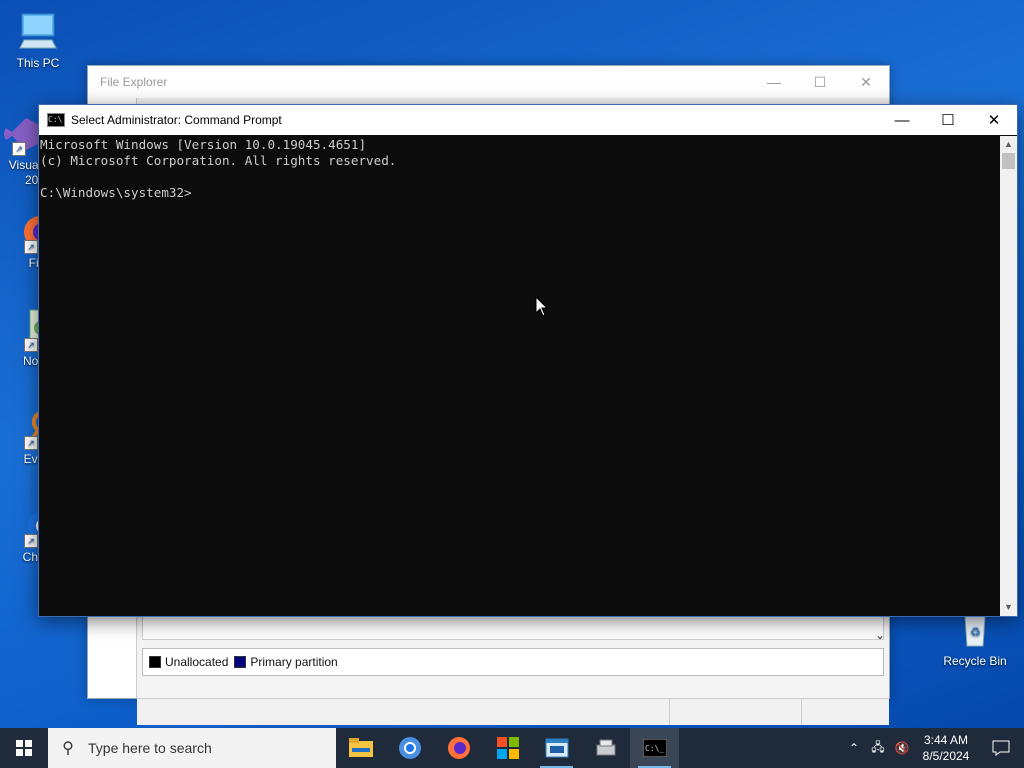 This screenshot has width=1024, height=768. I want to click on firefox-icon, so click(458, 748).